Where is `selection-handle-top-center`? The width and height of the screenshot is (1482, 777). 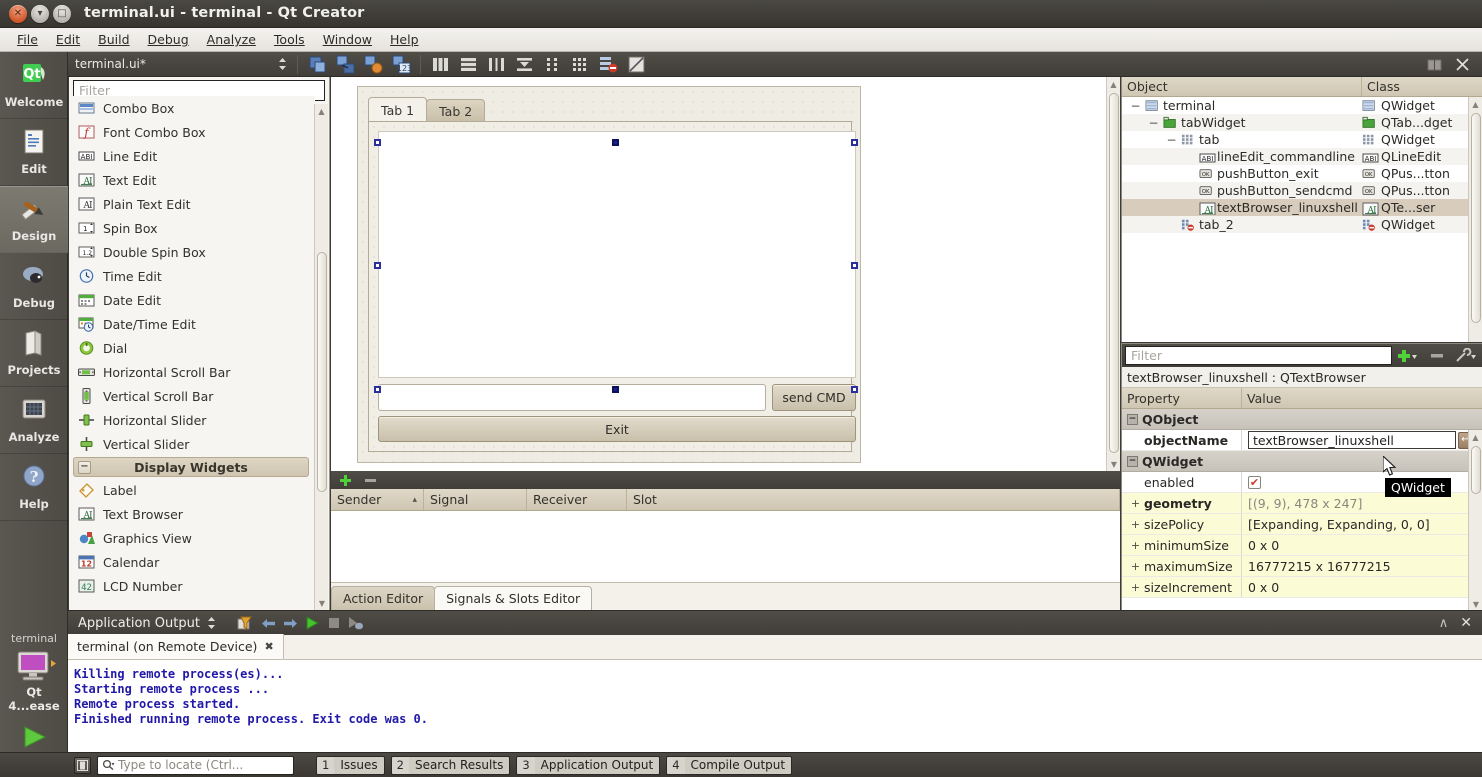 selection-handle-top-center is located at coordinates (615, 142).